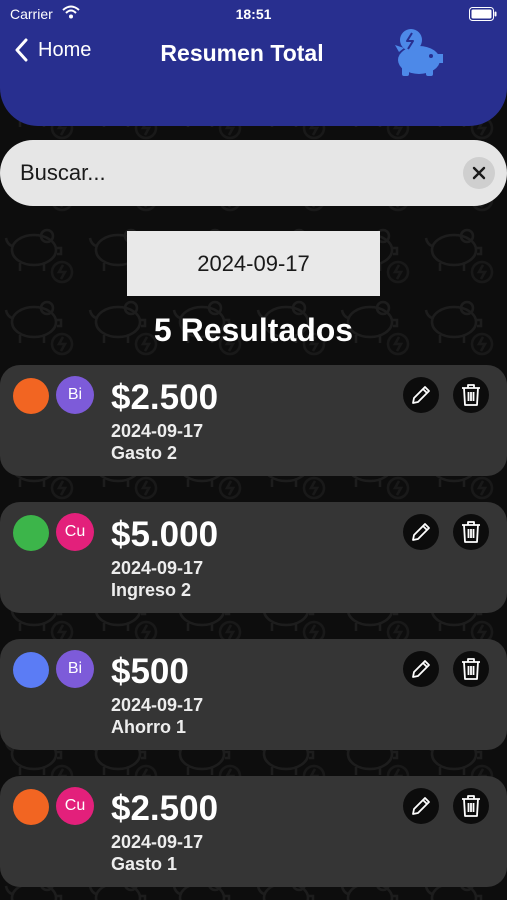  Describe the element at coordinates (230, 173) in the screenshot. I see `search-input` at that location.